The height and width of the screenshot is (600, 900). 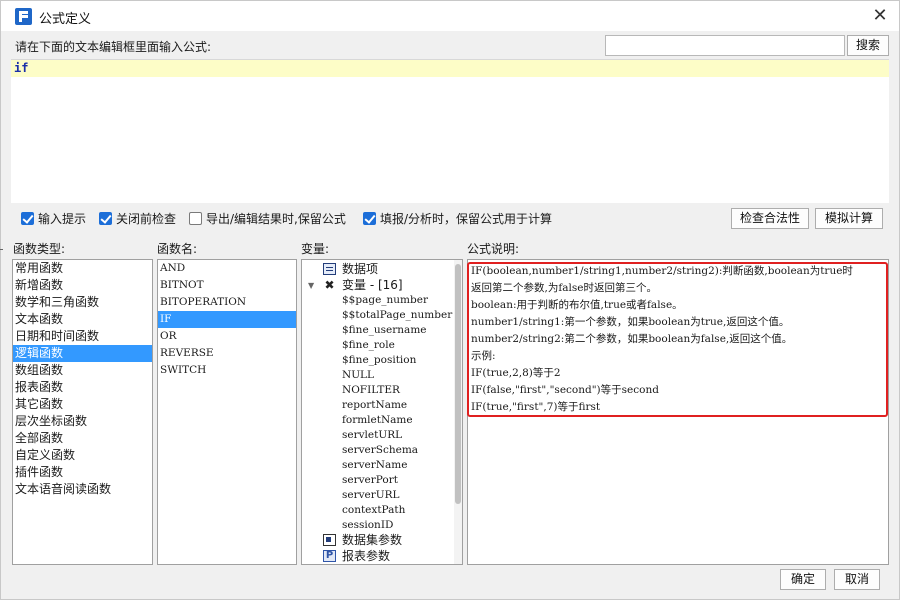 I want to click on function-type-item: 全部函数, so click(x=82, y=438).